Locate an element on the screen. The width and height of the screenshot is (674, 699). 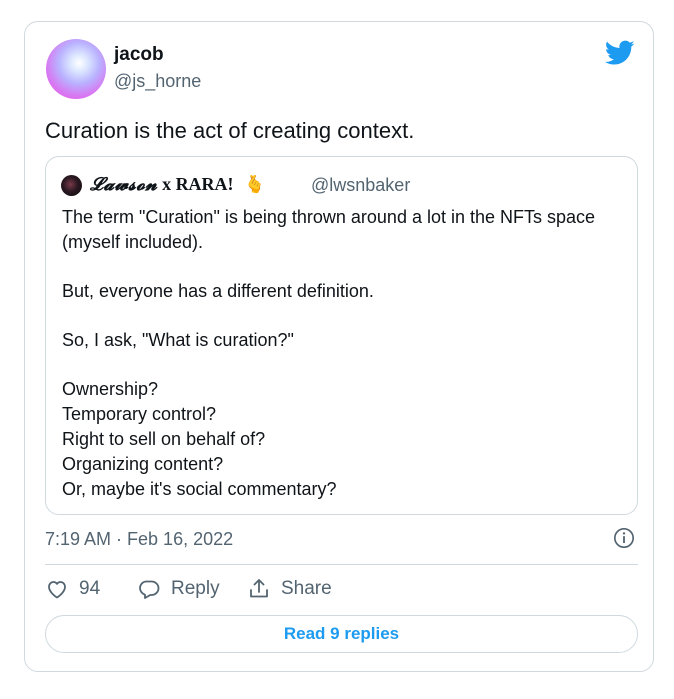
avatar is located at coordinates (76, 69).